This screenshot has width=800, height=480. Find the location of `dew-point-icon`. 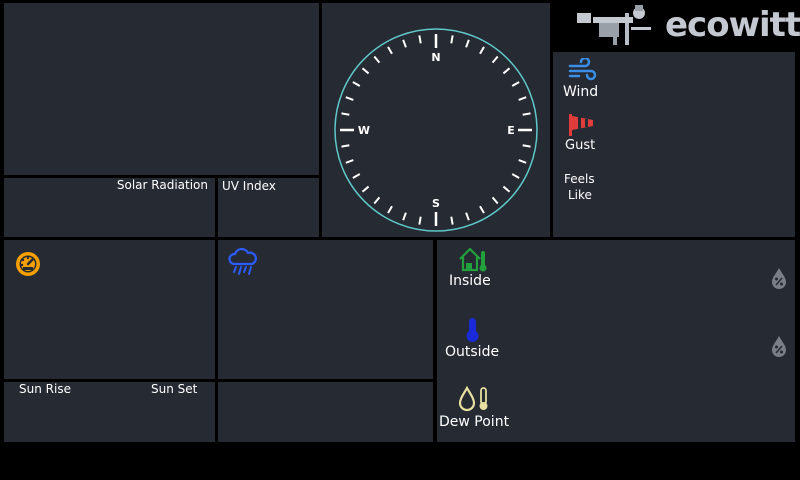

dew-point-icon is located at coordinates (473, 398).